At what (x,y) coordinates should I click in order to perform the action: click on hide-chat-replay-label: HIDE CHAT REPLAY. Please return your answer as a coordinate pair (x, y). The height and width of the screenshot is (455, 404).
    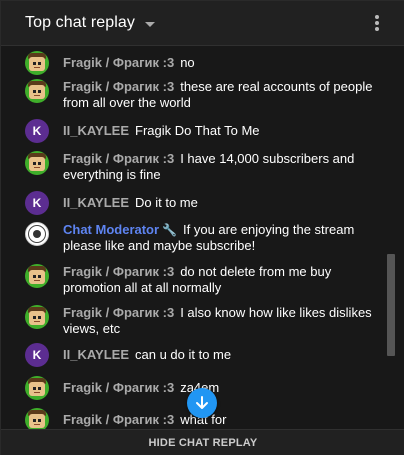
    Looking at the image, I should click on (203, 443).